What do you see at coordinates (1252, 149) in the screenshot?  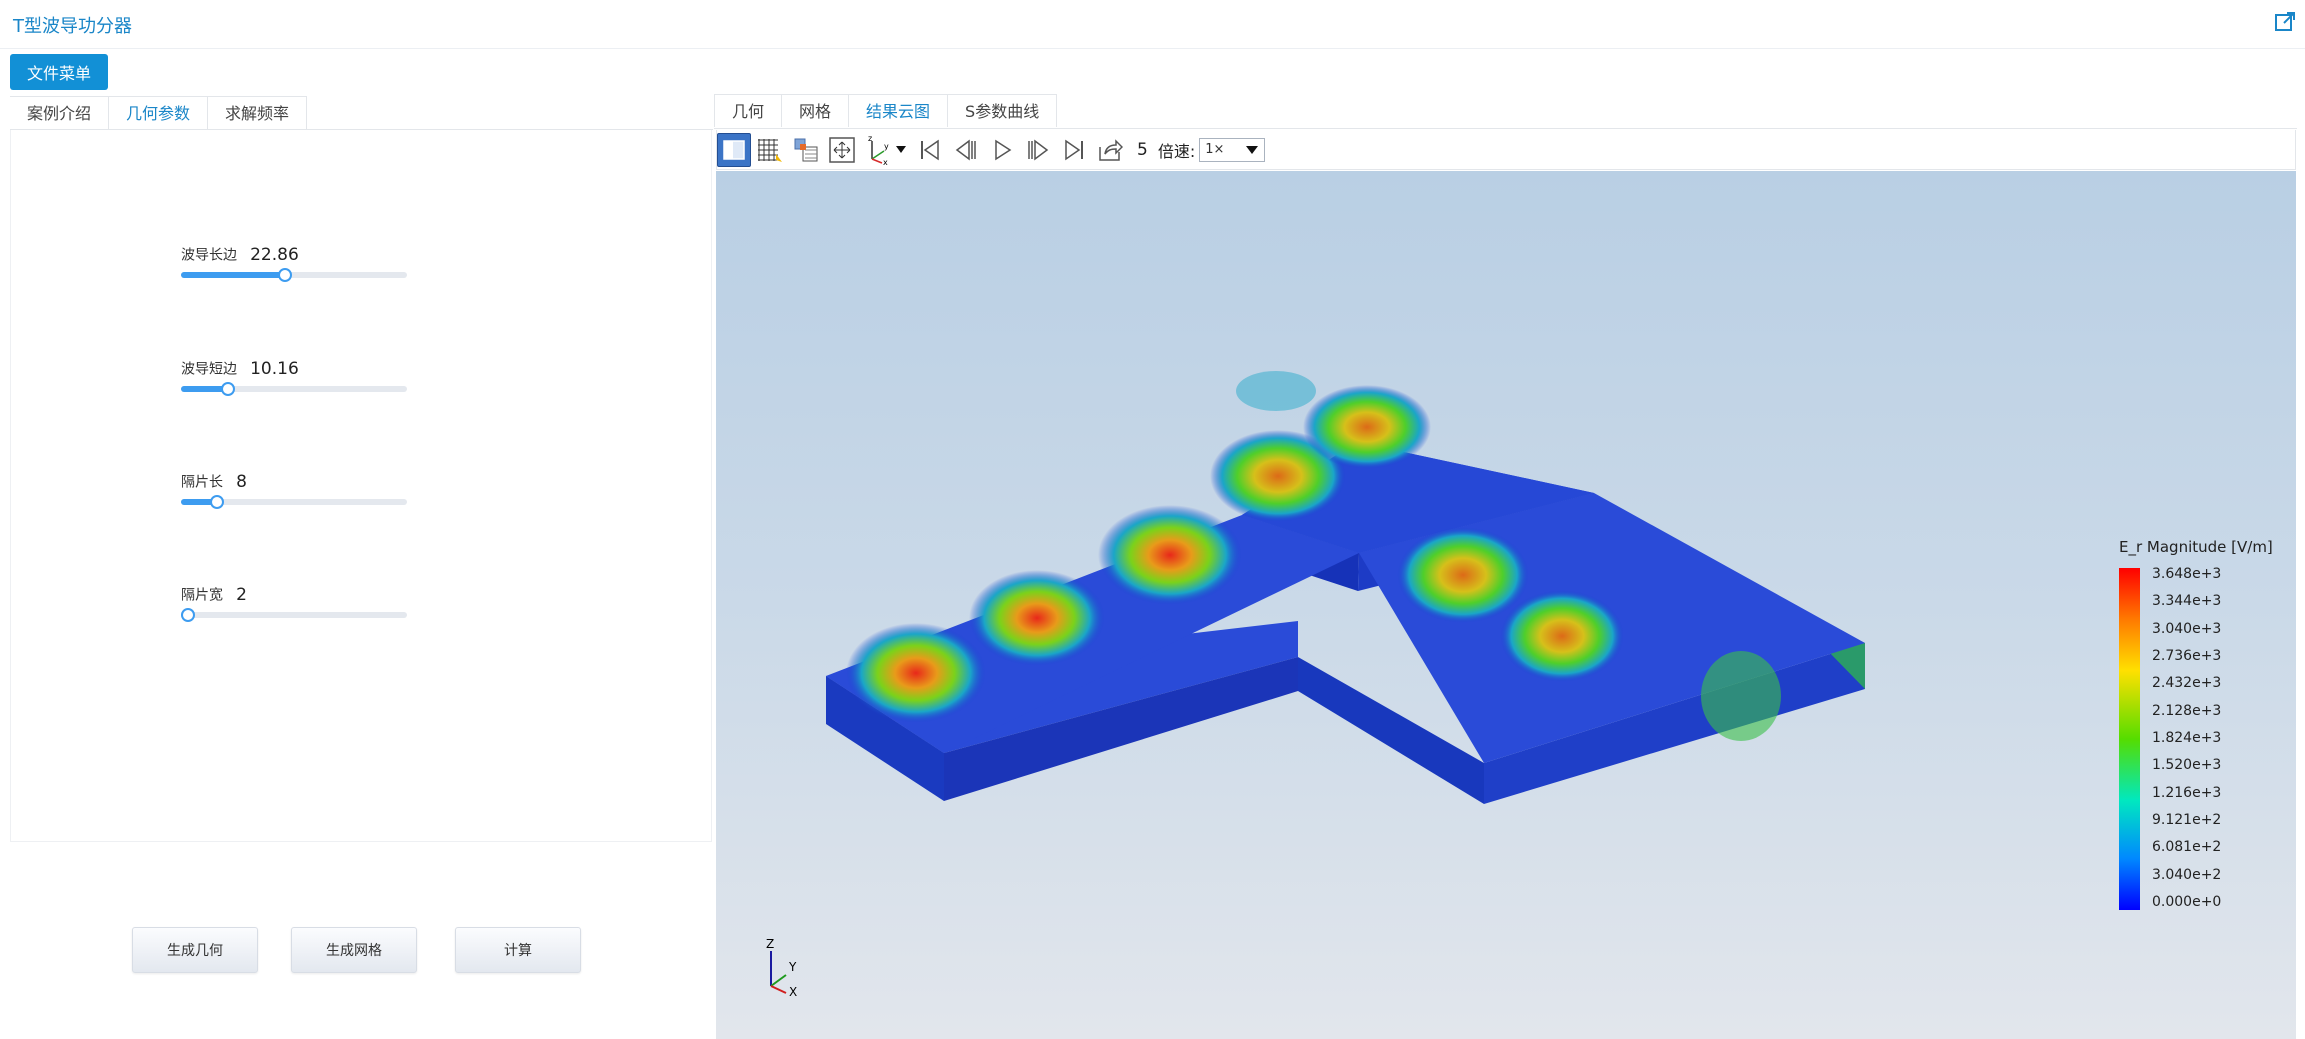 I see `chevron-down-icon` at bounding box center [1252, 149].